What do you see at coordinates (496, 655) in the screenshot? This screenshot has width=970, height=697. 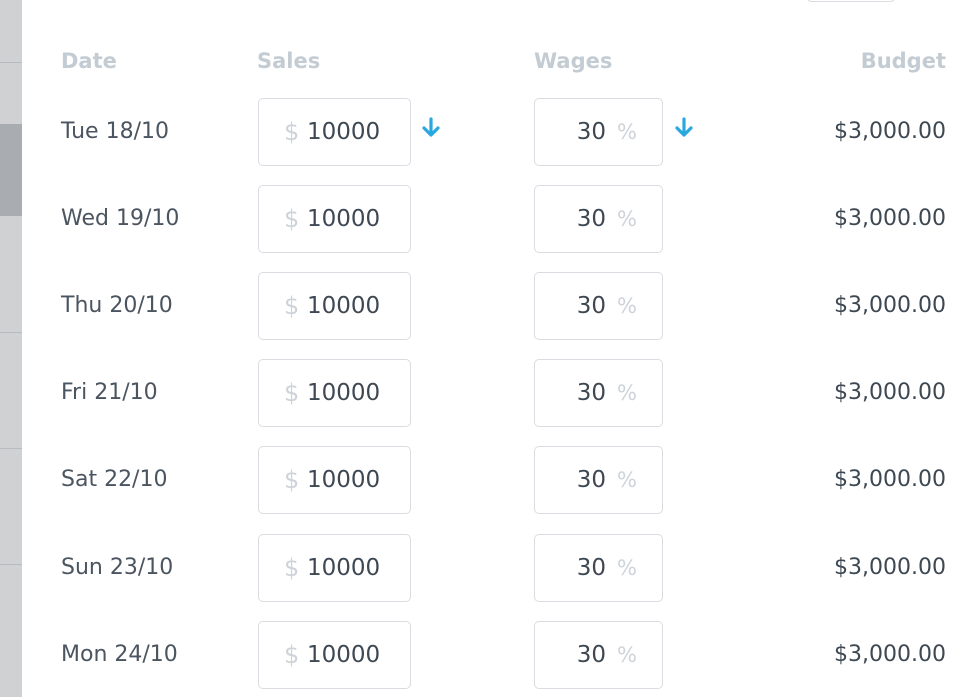 I see `table-row: Mon 24/10 $ 10000 30 % $3,000.00` at bounding box center [496, 655].